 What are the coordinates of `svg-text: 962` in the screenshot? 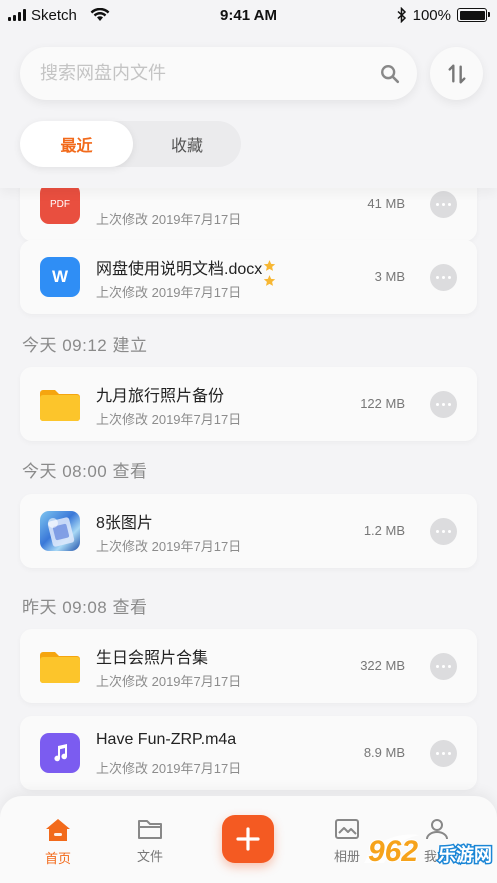 It's located at (393, 851).